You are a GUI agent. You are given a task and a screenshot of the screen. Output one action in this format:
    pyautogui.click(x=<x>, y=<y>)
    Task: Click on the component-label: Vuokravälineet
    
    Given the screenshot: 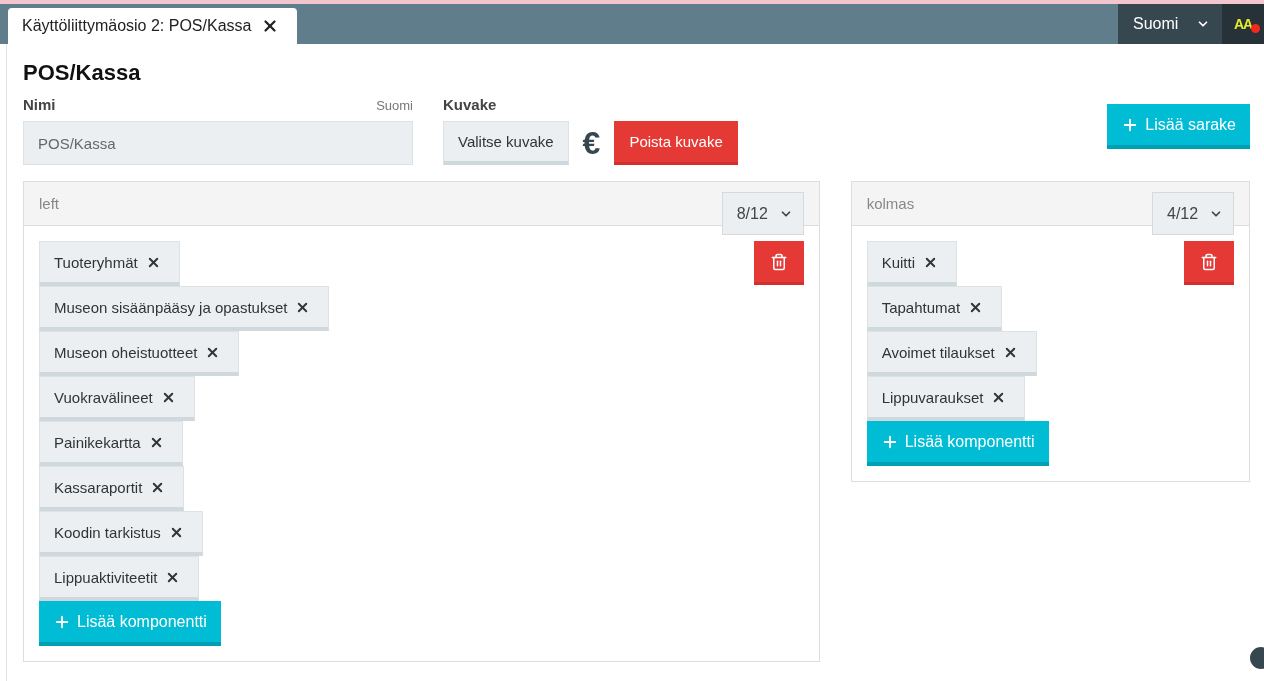 What is the action you would take?
    pyautogui.click(x=103, y=397)
    